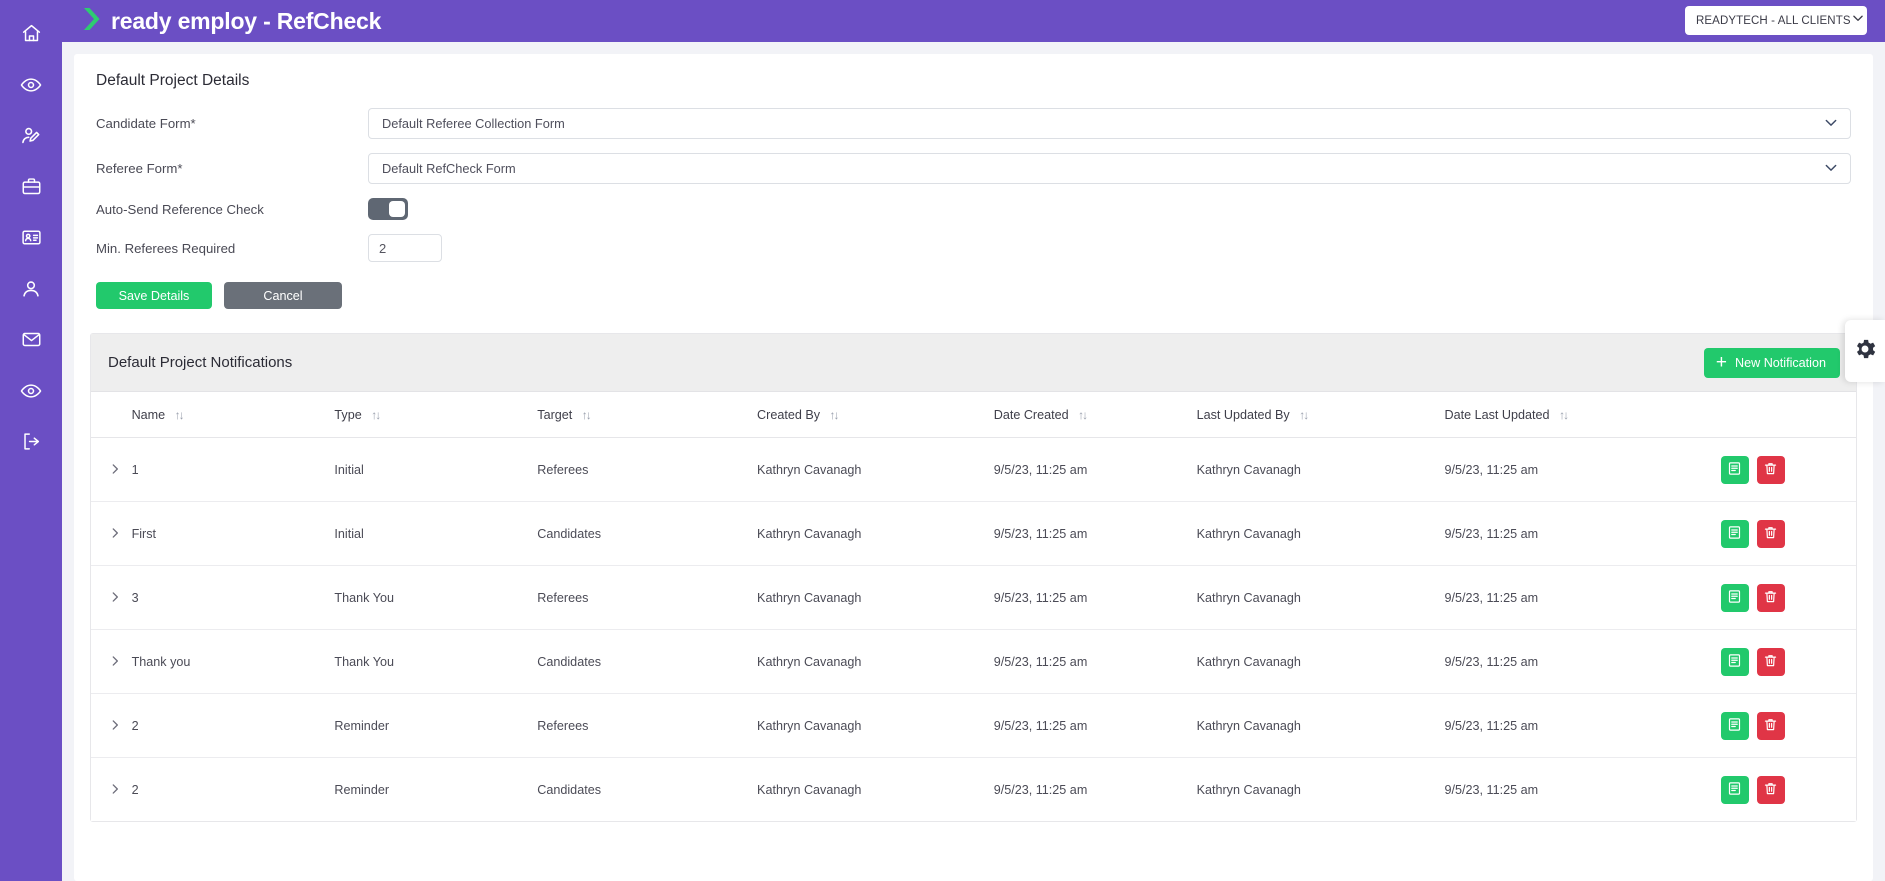  What do you see at coordinates (405, 248) in the screenshot?
I see `min-referees-input` at bounding box center [405, 248].